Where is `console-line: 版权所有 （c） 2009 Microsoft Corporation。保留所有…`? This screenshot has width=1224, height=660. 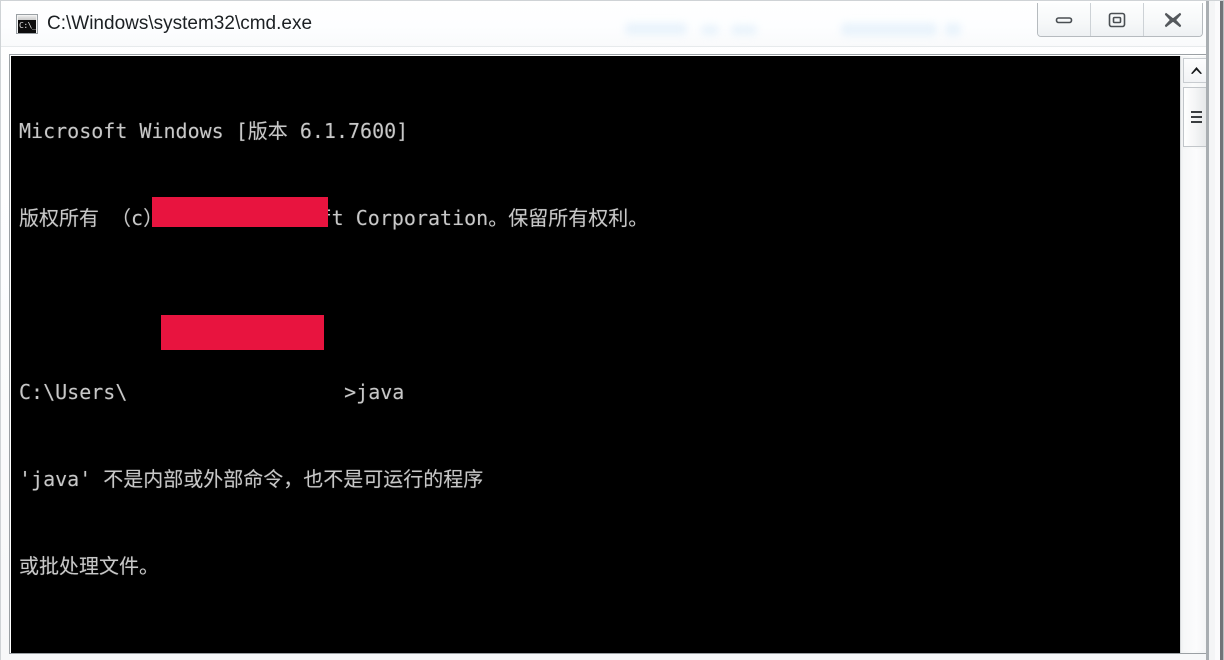 console-line: 版权所有 （c） 2009 Microsoft Corporation。保留所有… is located at coordinates (334, 218).